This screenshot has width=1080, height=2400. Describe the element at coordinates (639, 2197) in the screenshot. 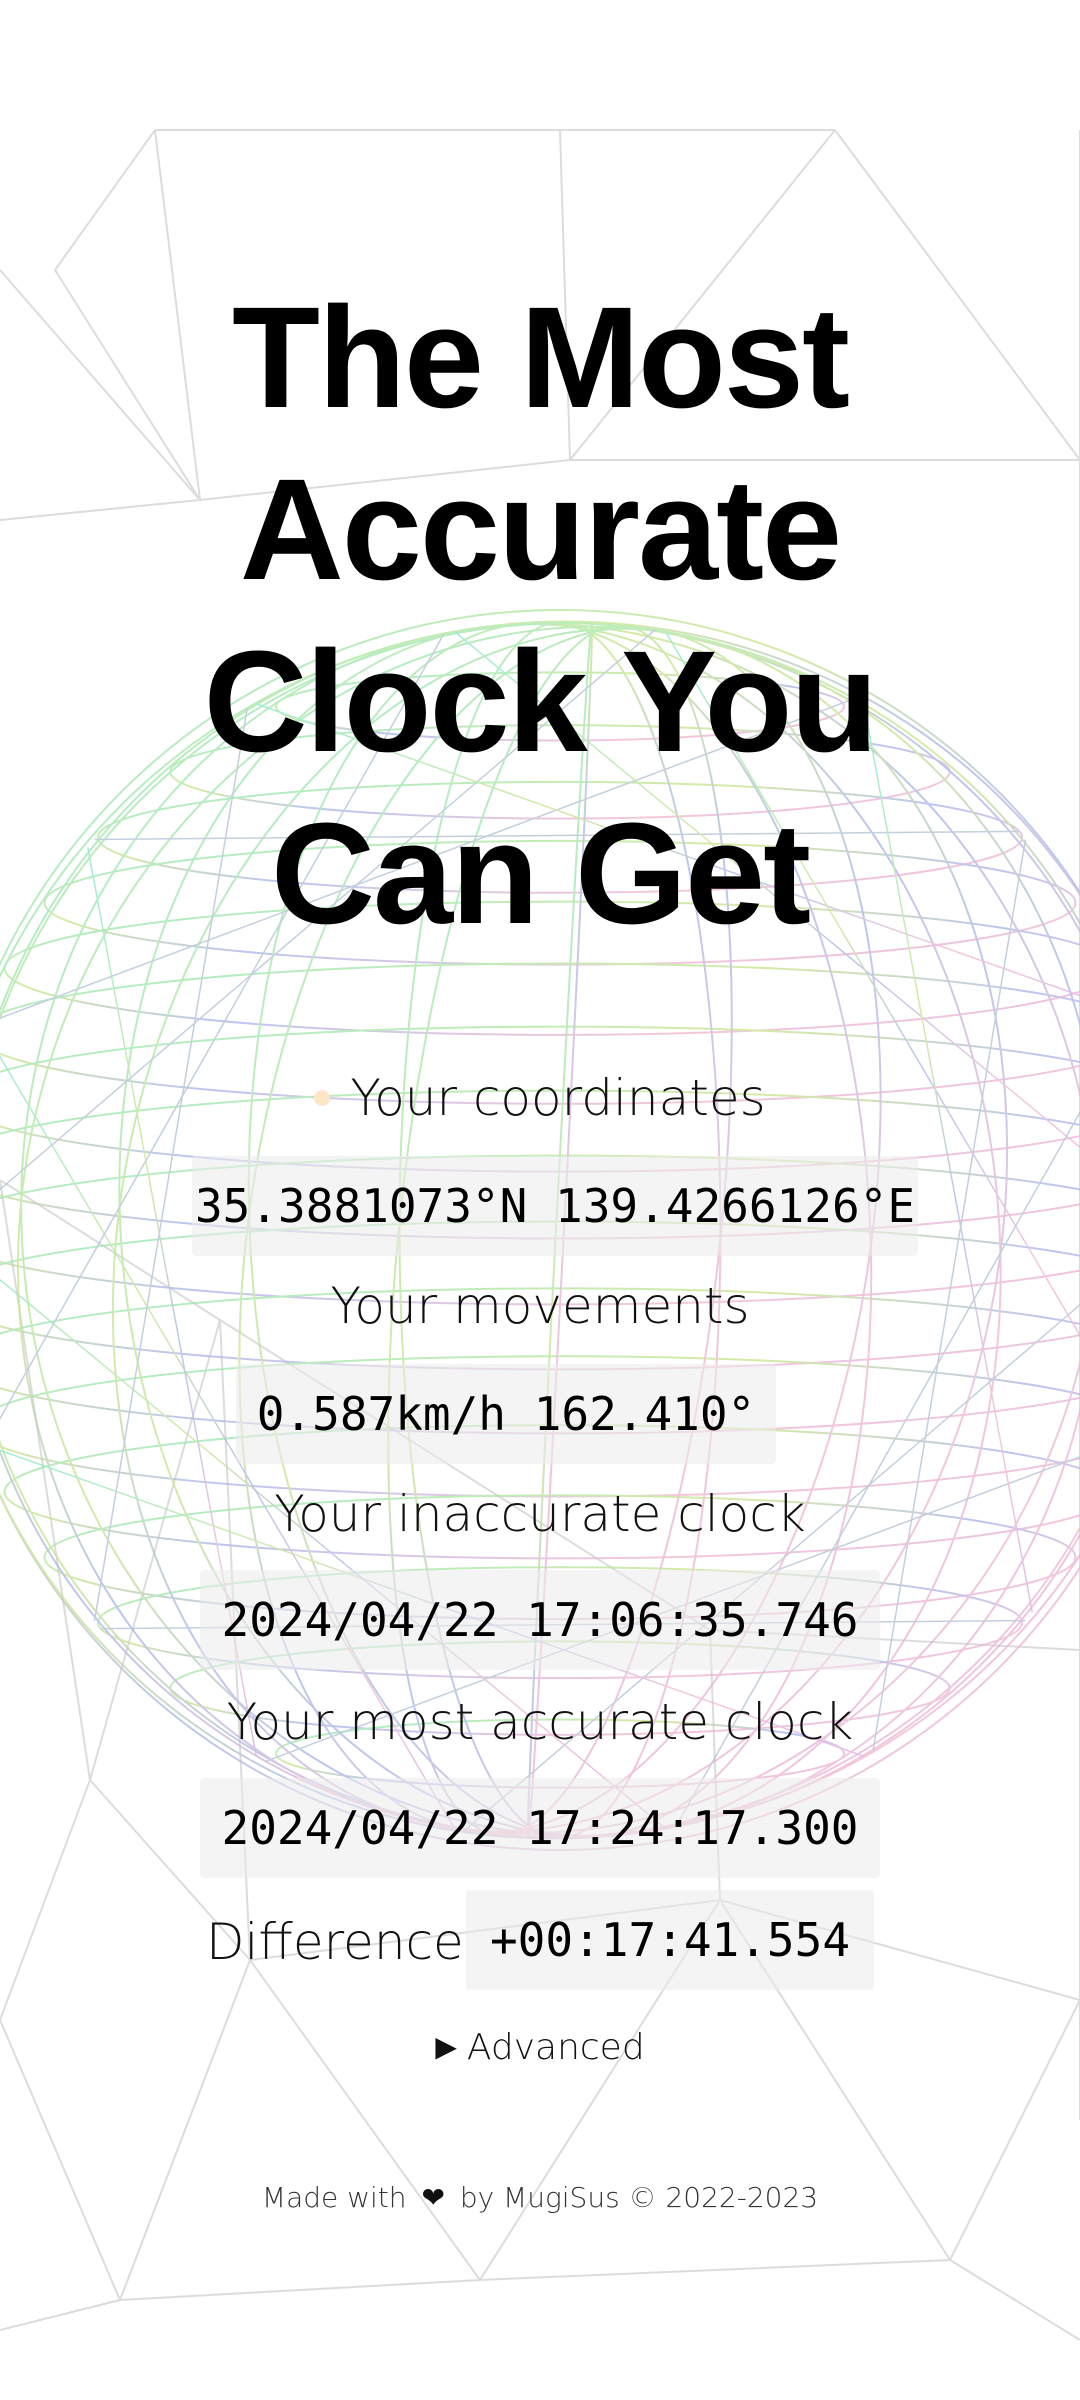

I see `footer-suffix: by MugiSus © 2022-2023` at that location.